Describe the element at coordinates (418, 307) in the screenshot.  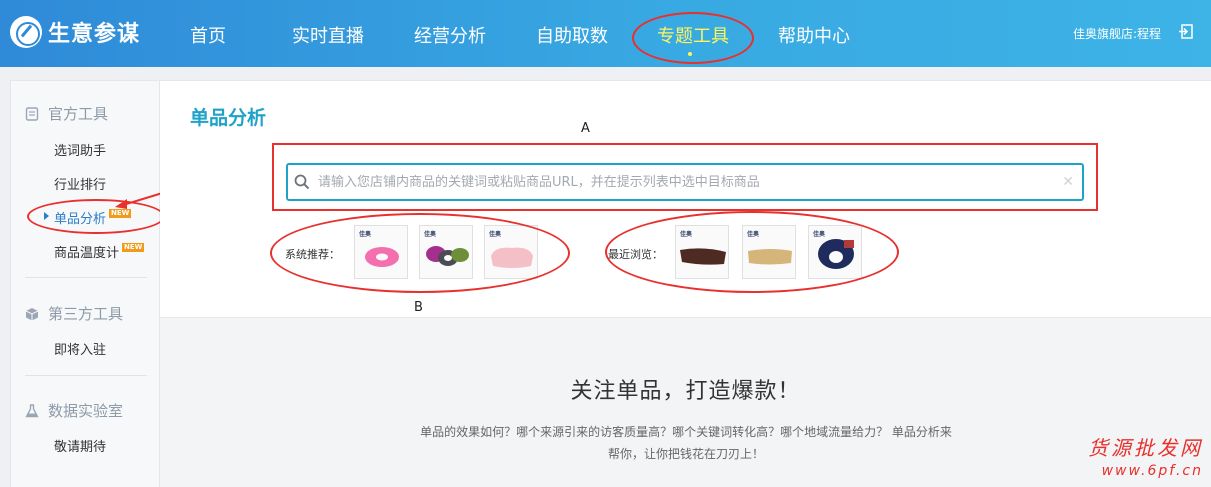
I see `annotation-label-b: B` at that location.